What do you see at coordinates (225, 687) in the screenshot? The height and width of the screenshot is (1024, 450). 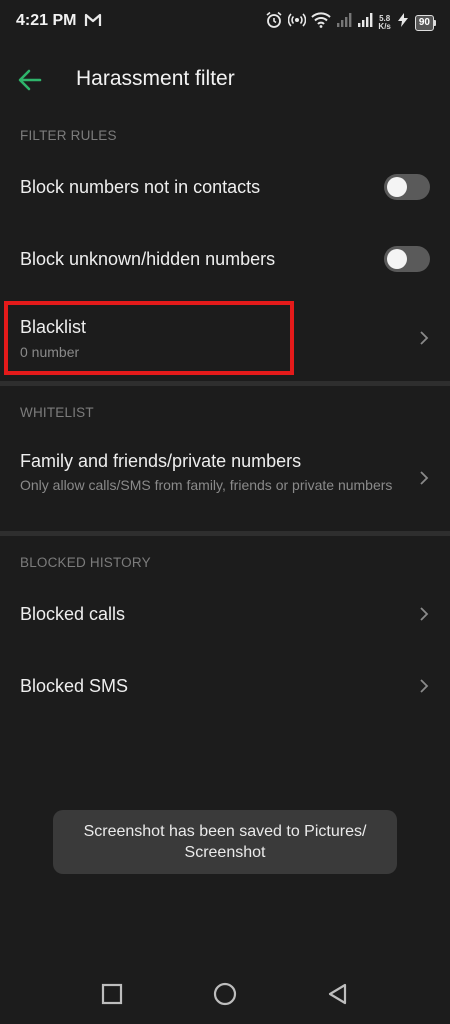 I see `blocked-sms-row: Blocked SMS` at bounding box center [225, 687].